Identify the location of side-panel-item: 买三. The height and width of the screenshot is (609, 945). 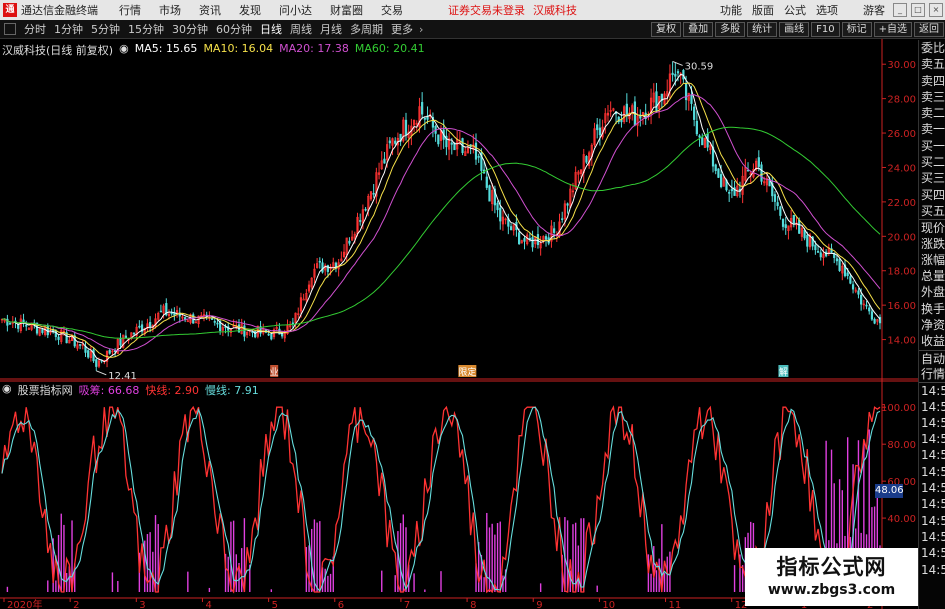
(932, 178).